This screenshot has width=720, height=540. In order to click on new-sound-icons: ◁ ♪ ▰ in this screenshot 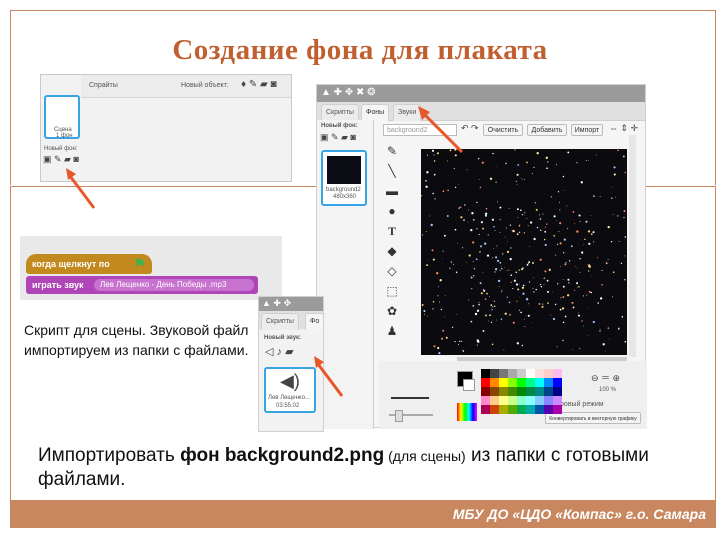, I will do `click(279, 351)`.